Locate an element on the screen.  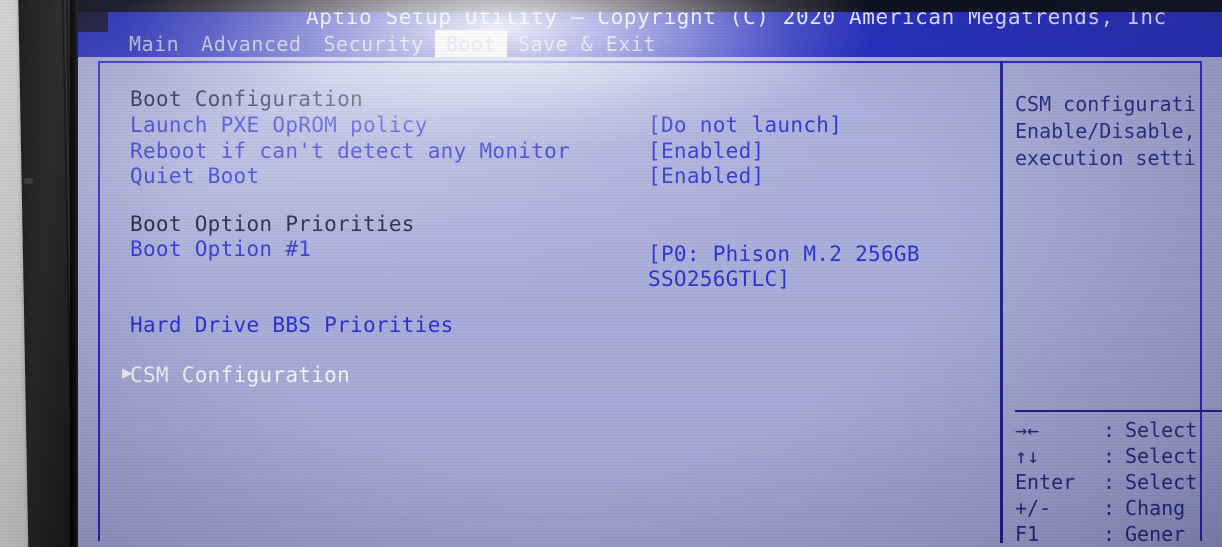
menu-link-csm-configuration: ▶ CSM Configuration is located at coordinates (236, 375).